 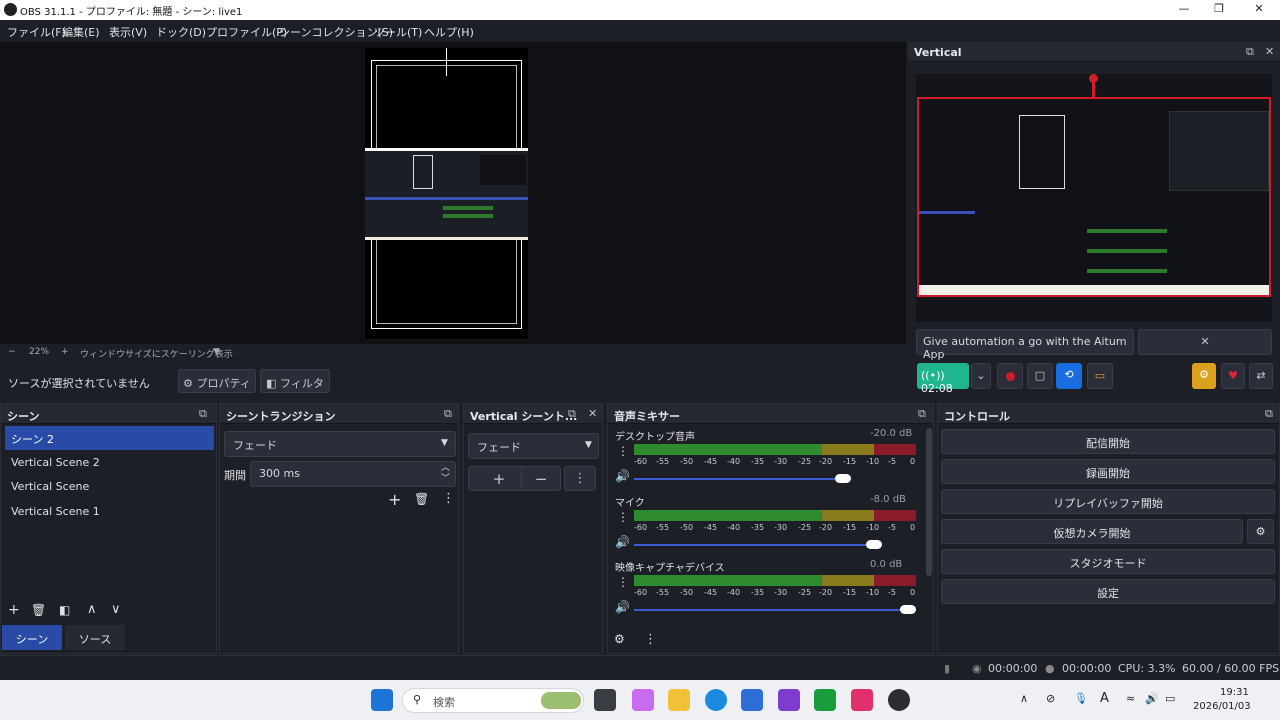 I want to click on remove-transition-icon: 🗑, so click(x=421, y=499).